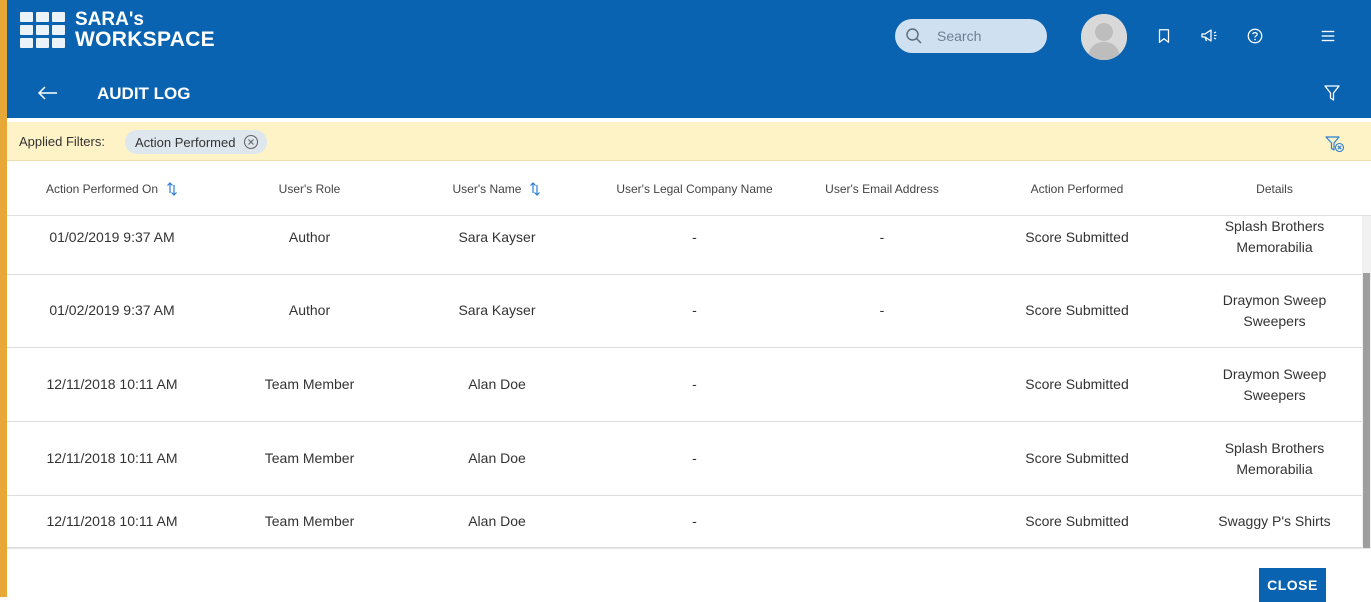 The width and height of the screenshot is (1371, 602). I want to click on applied-filters-label: Applied Filters:, so click(62, 141).